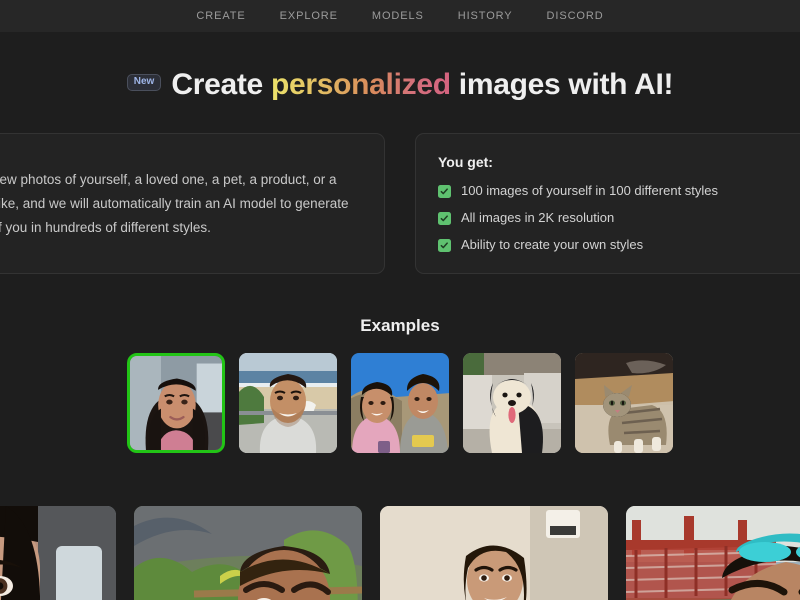 The width and height of the screenshot is (800, 600). Describe the element at coordinates (220, 16) in the screenshot. I see `nav-item-create: CREATE` at that location.